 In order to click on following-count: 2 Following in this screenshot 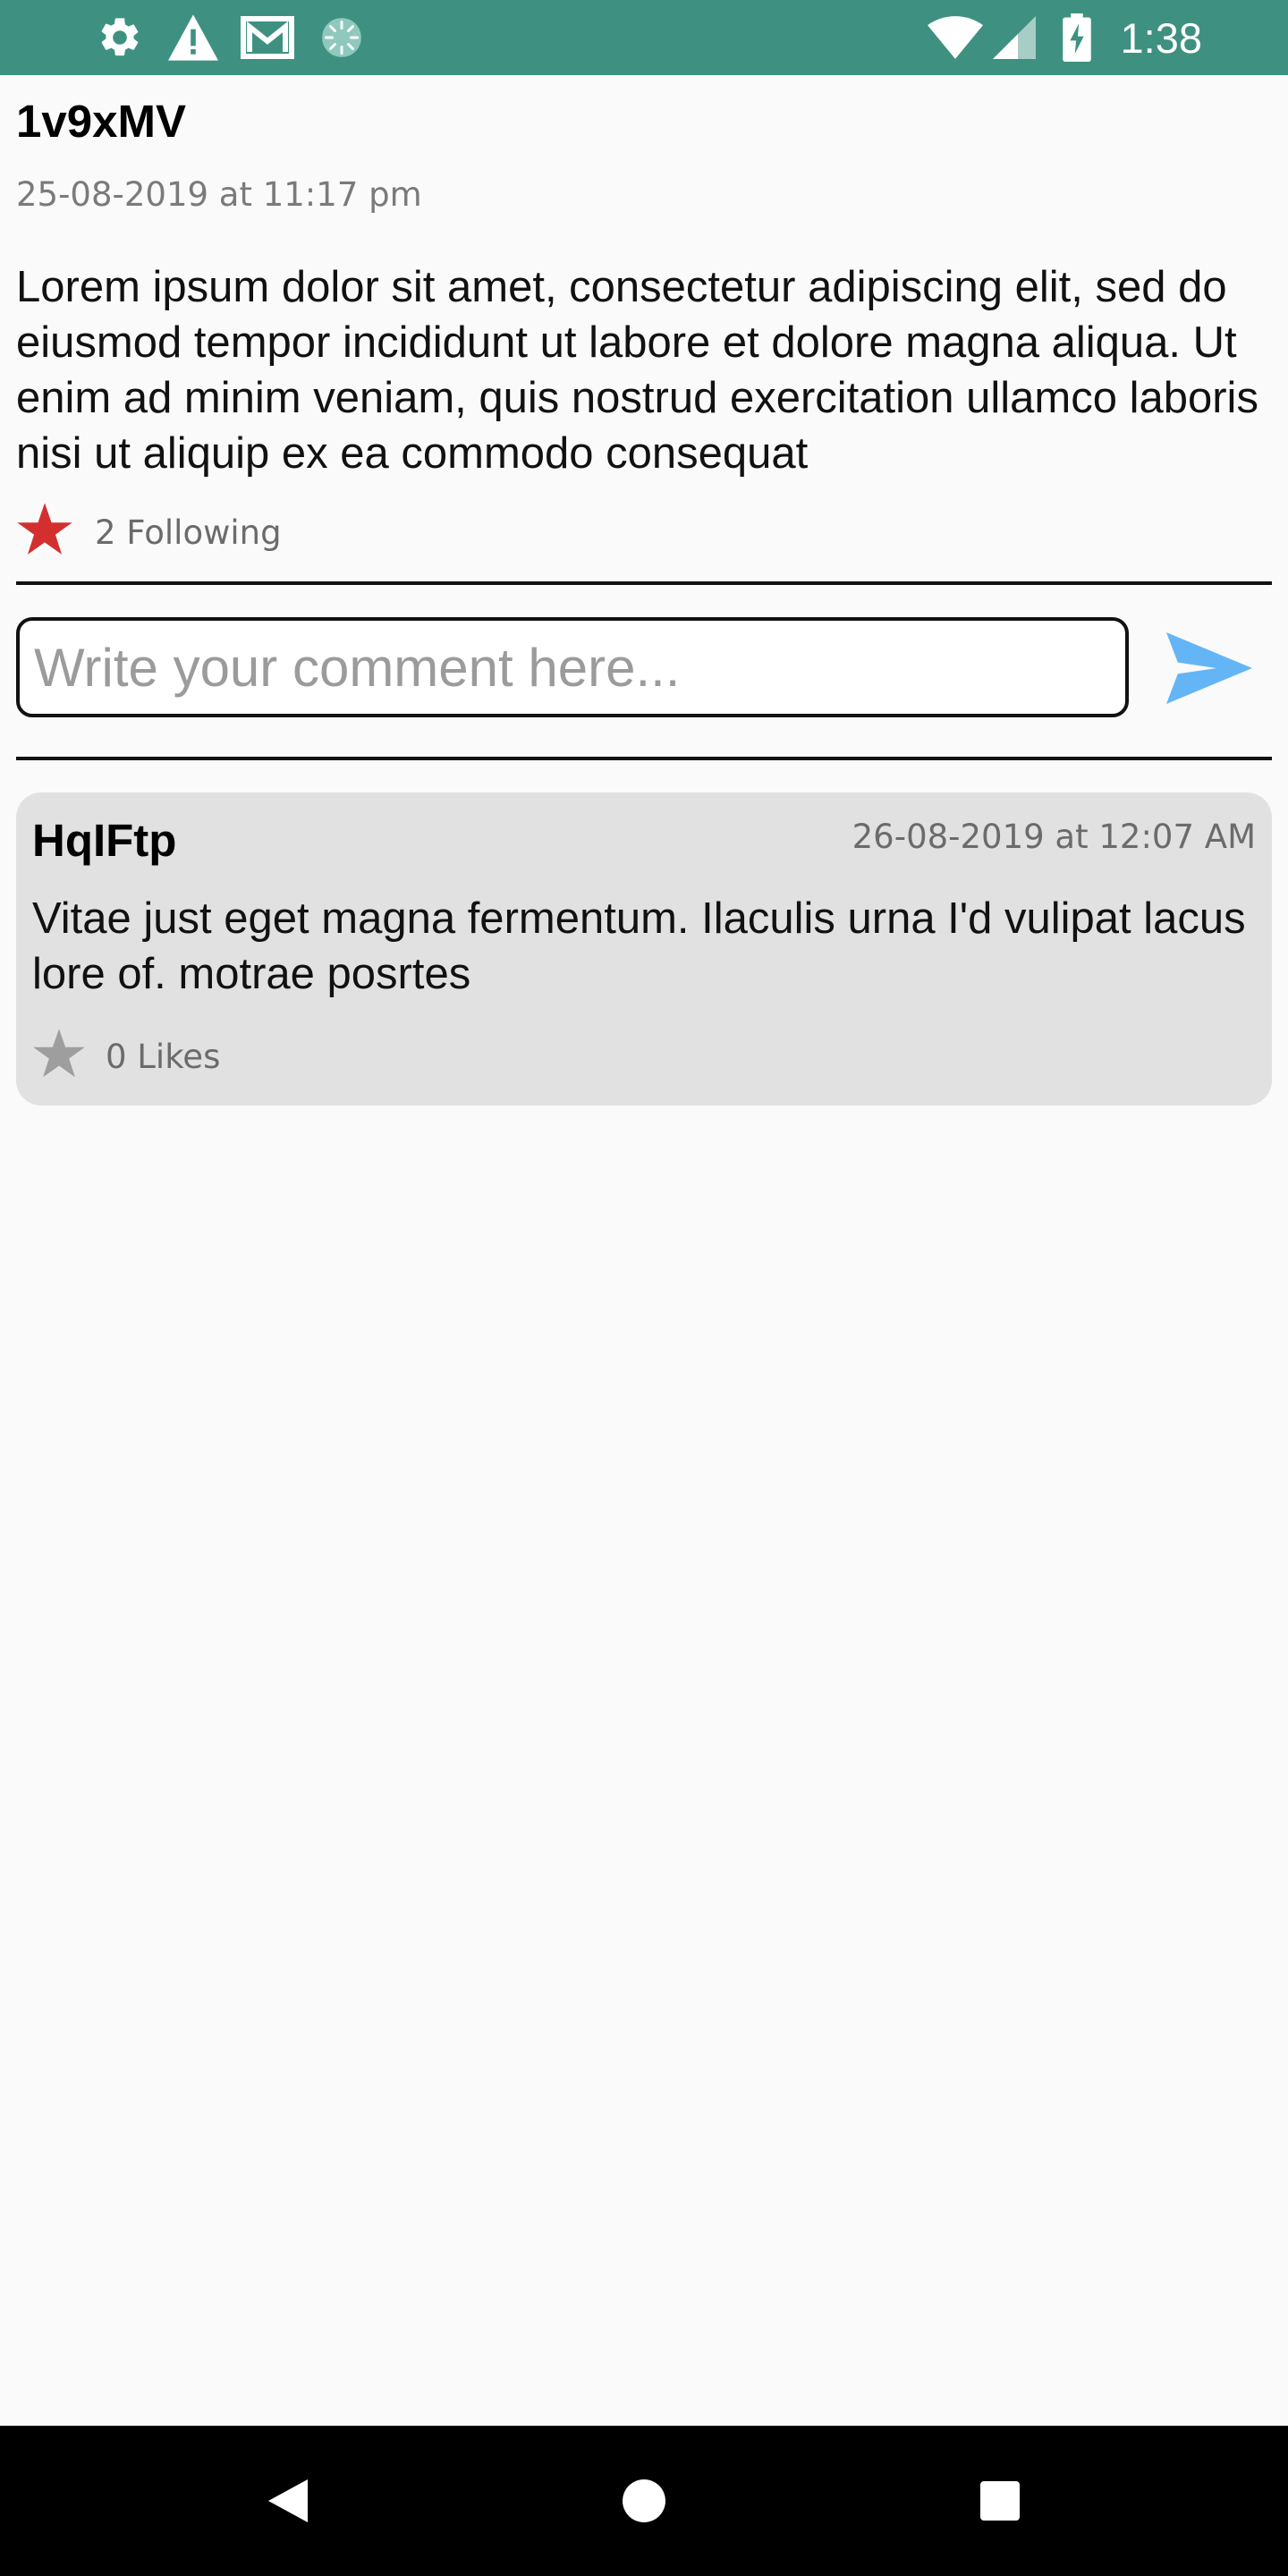, I will do `click(188, 532)`.